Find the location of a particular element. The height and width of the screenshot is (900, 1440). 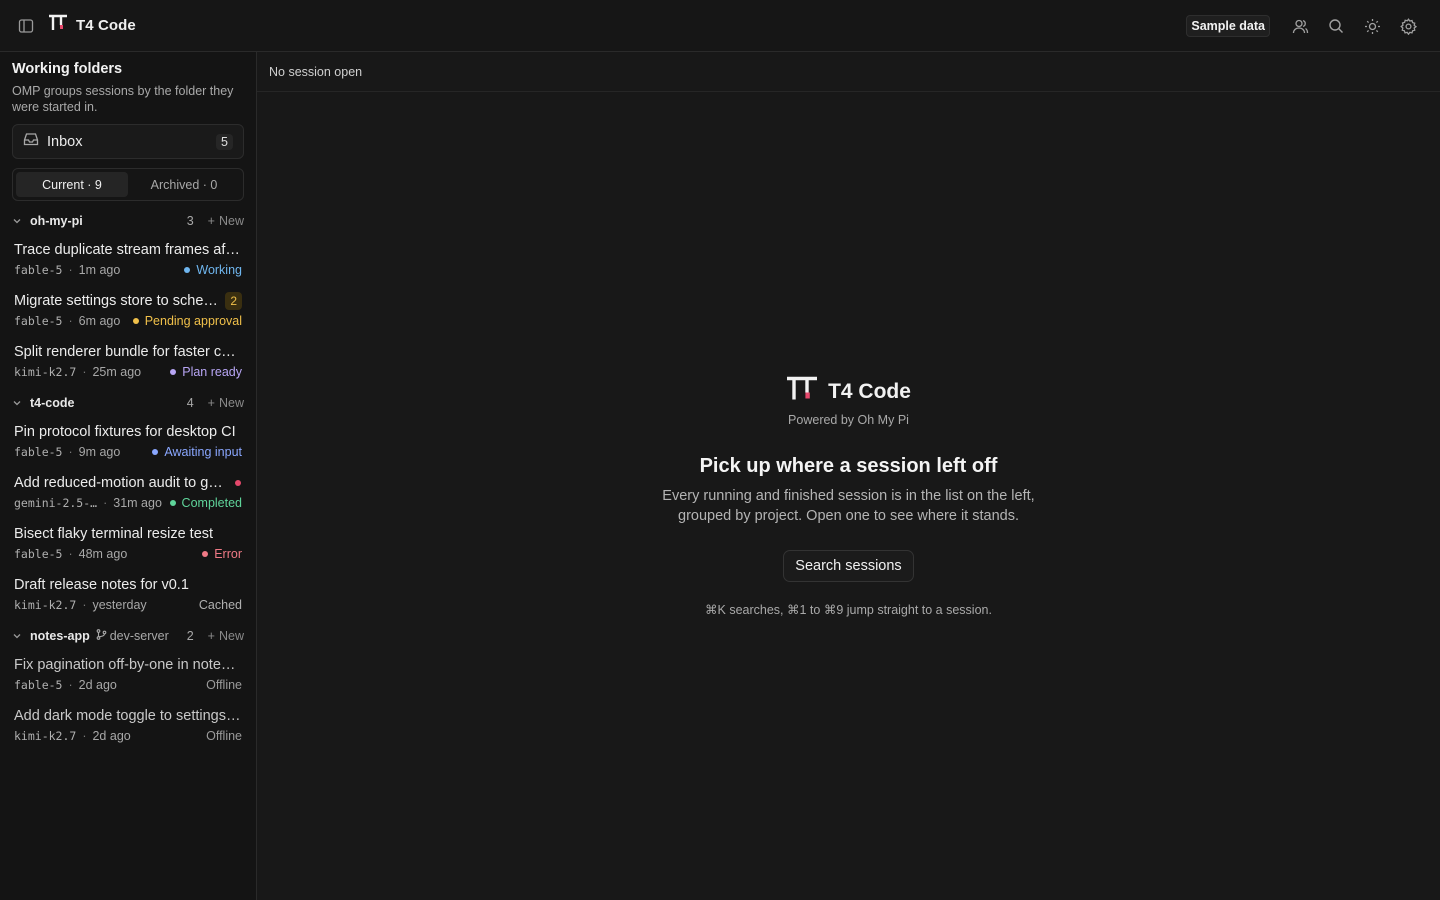

sidebar-toggle-icon is located at coordinates (26, 26).